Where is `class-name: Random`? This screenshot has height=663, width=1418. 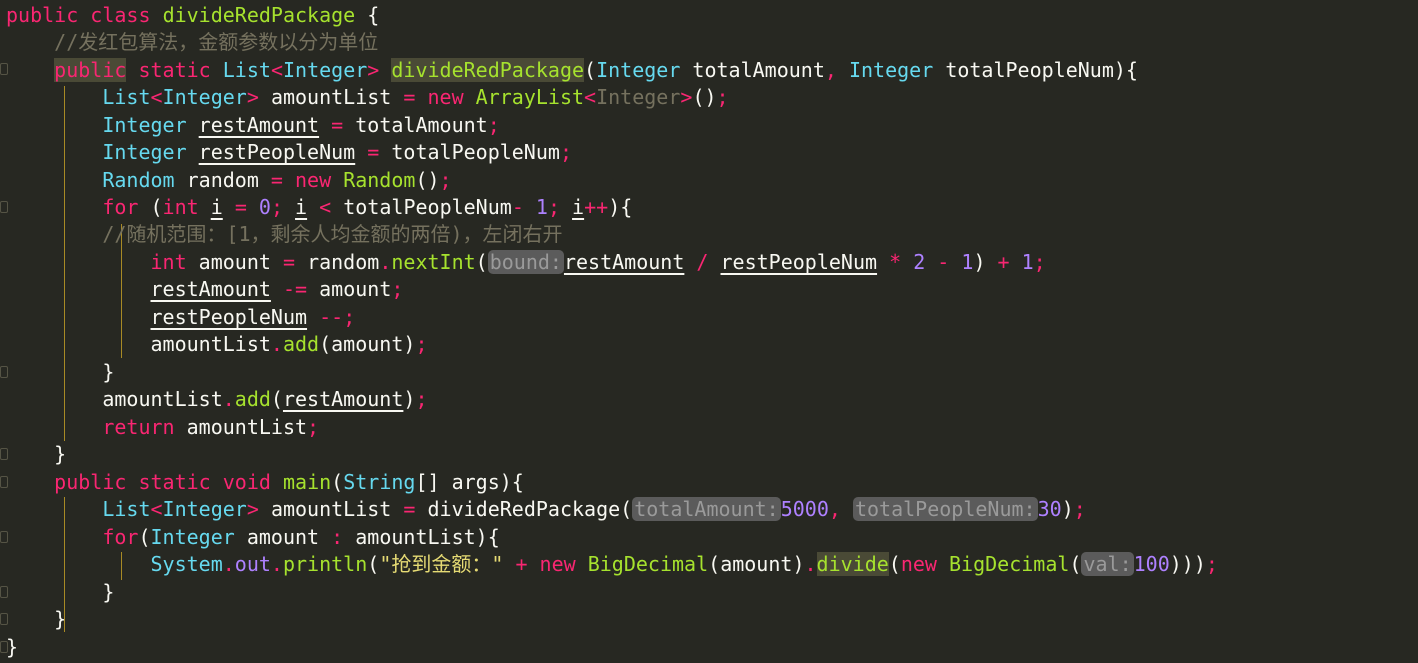 class-name: Random is located at coordinates (379, 180).